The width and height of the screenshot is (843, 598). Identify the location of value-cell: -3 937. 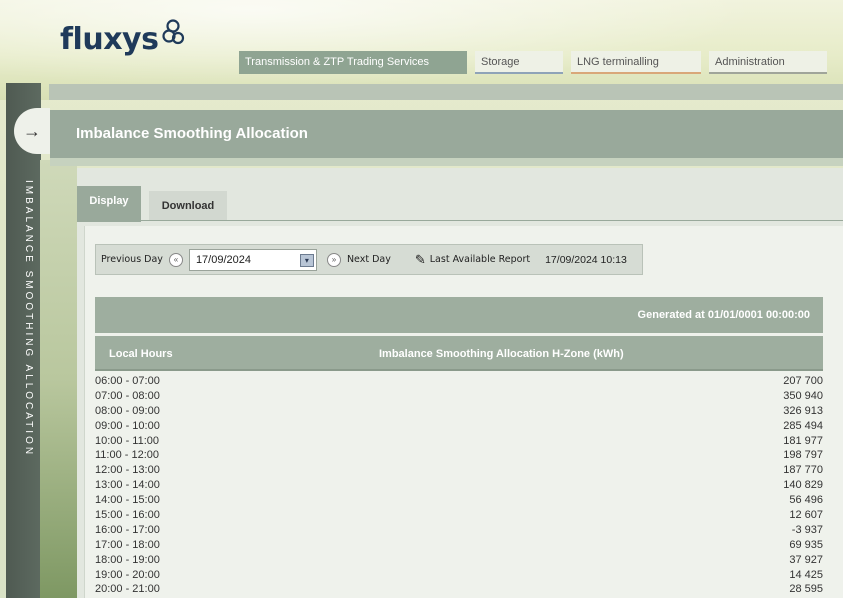
(807, 529).